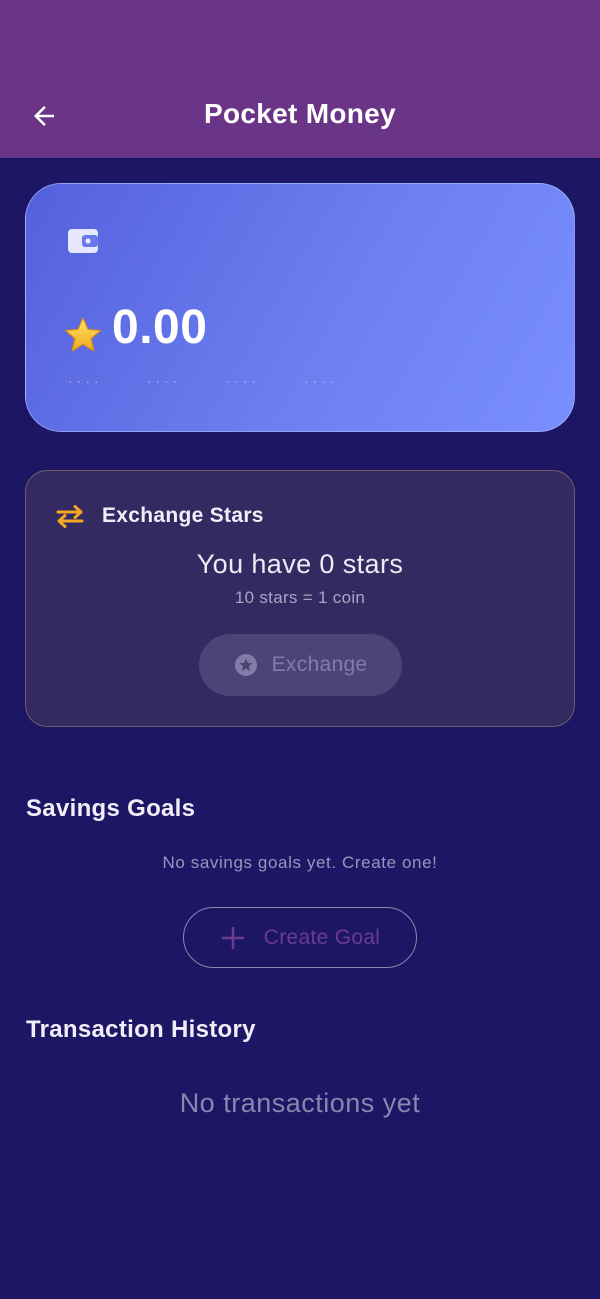  Describe the element at coordinates (300, 862) in the screenshot. I see `savings-empty-message: No savings goals yet. Create one!` at that location.